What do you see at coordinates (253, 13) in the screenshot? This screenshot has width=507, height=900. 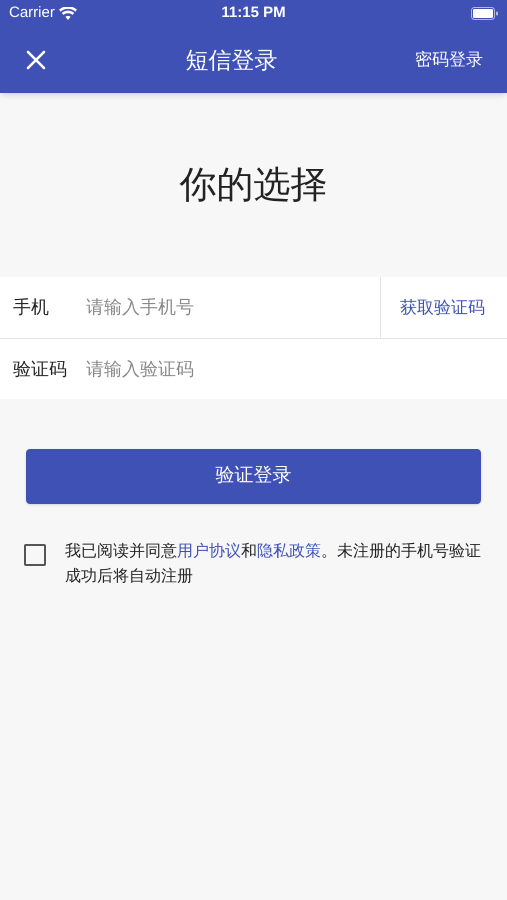 I see `status-time: 11:15 PM` at bounding box center [253, 13].